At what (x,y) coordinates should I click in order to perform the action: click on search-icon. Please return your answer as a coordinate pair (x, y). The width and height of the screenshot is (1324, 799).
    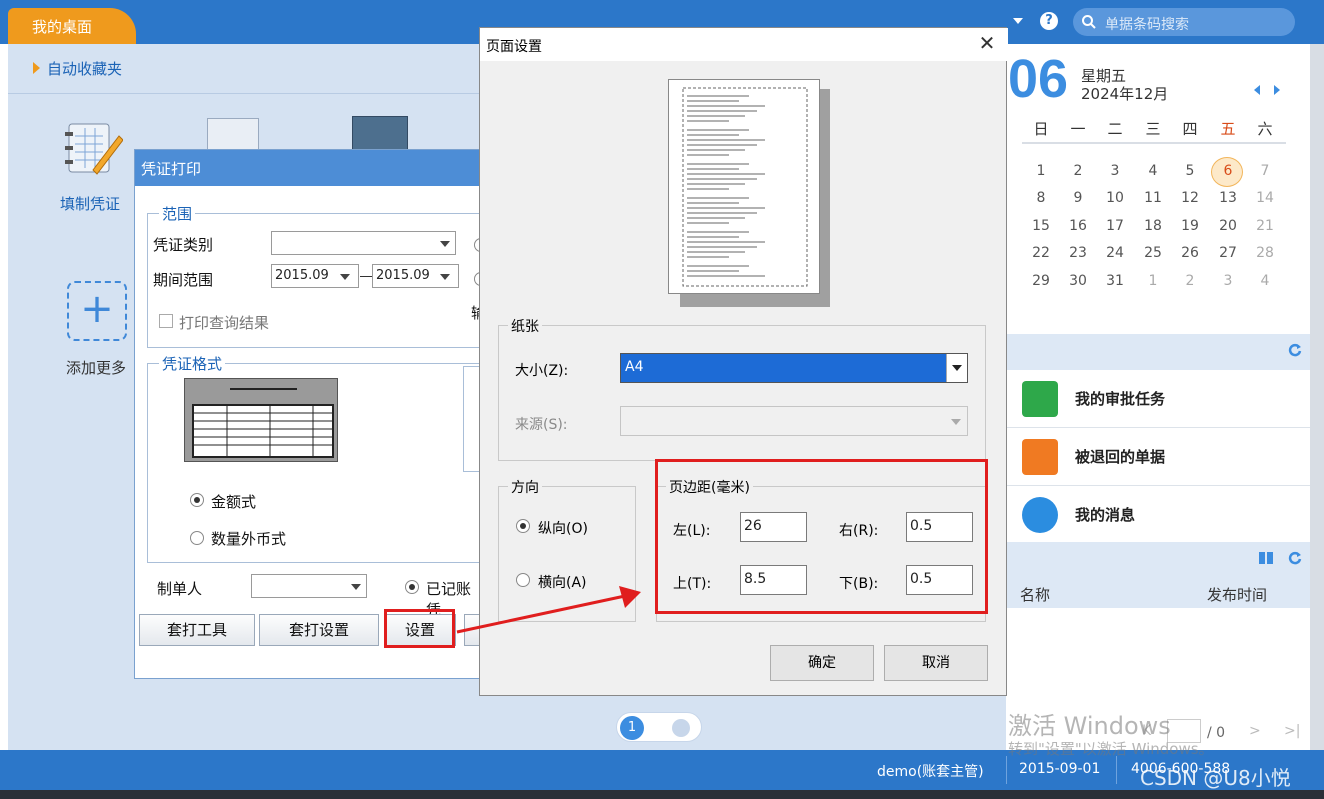
    Looking at the image, I should click on (1089, 22).